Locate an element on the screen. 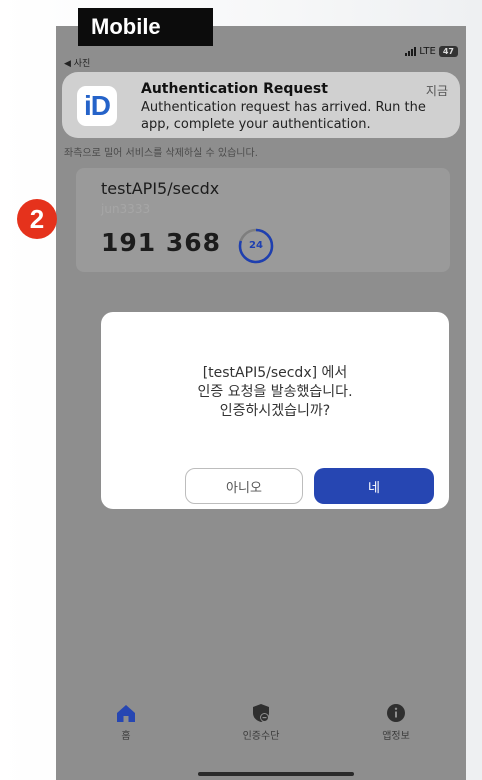 This screenshot has width=482, height=780. network-label: LTE is located at coordinates (427, 51).